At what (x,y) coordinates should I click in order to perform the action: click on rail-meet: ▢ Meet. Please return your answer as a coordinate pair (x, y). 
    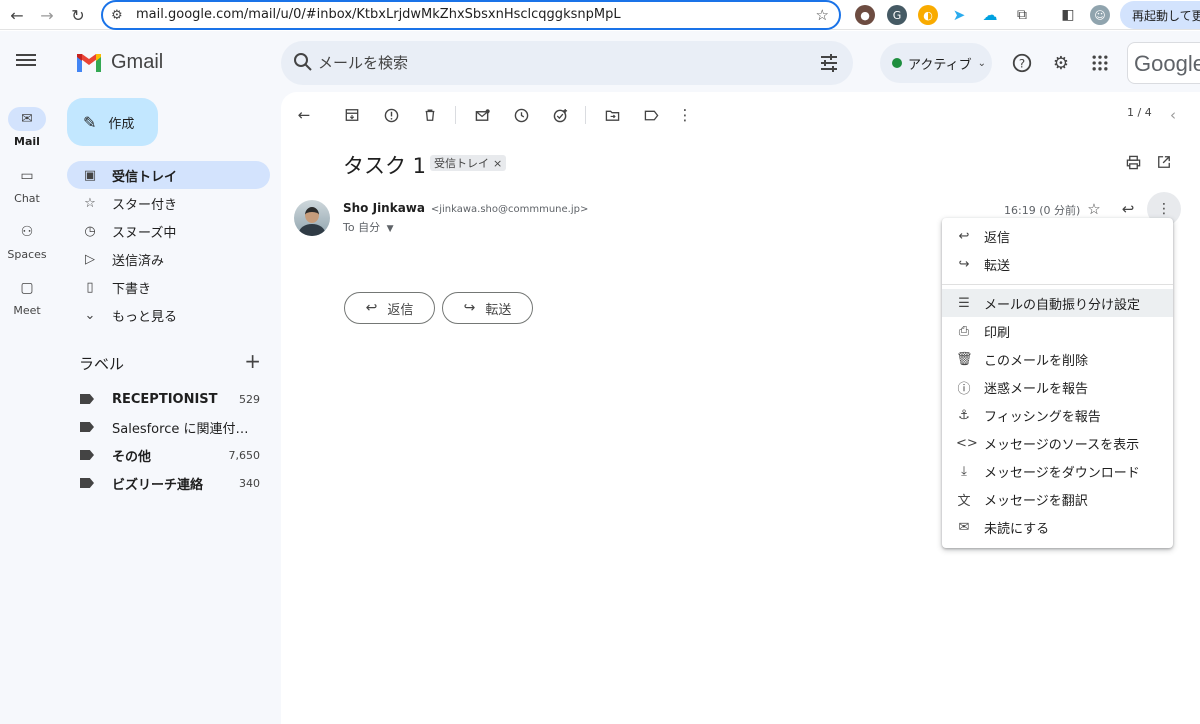
    Looking at the image, I should click on (27, 296).